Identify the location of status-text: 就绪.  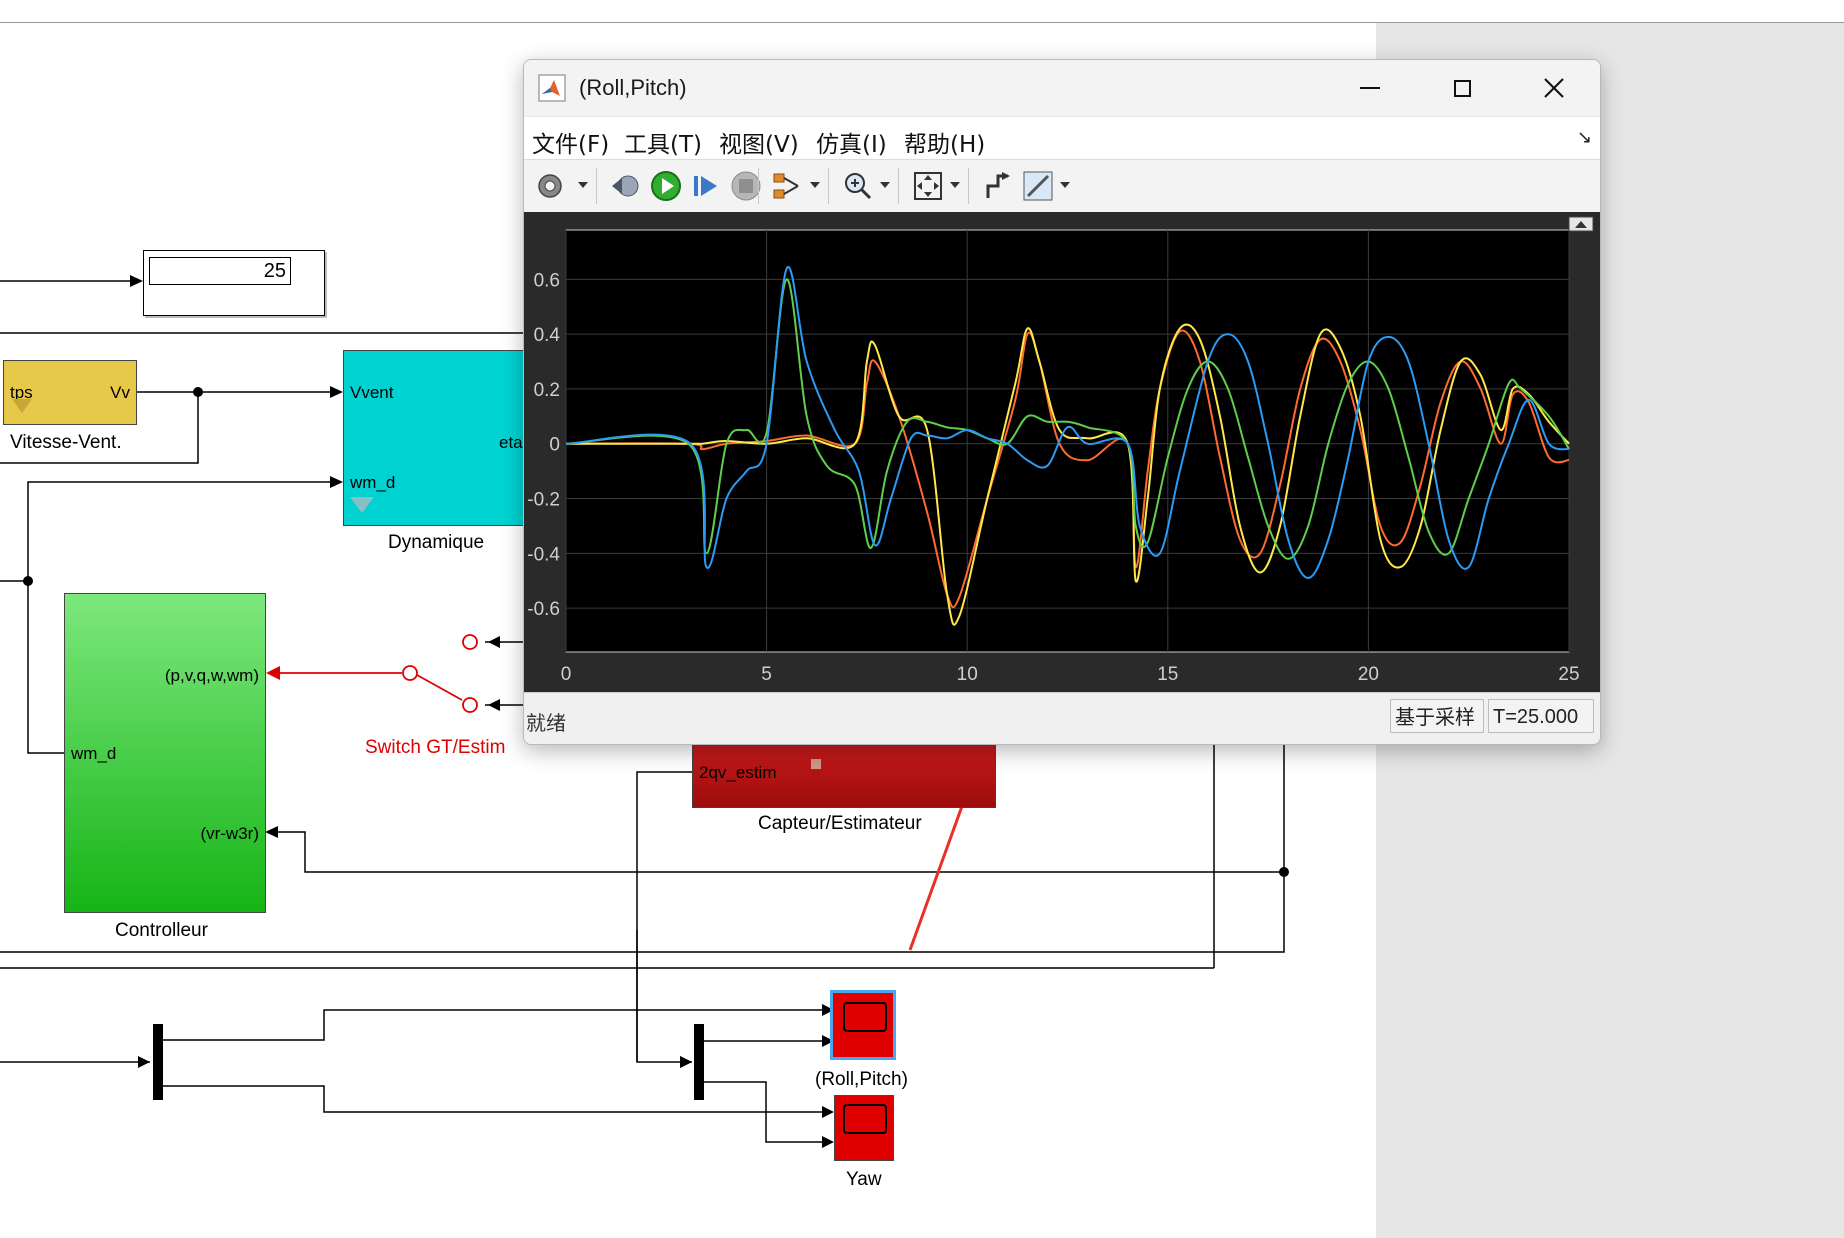
(546, 723).